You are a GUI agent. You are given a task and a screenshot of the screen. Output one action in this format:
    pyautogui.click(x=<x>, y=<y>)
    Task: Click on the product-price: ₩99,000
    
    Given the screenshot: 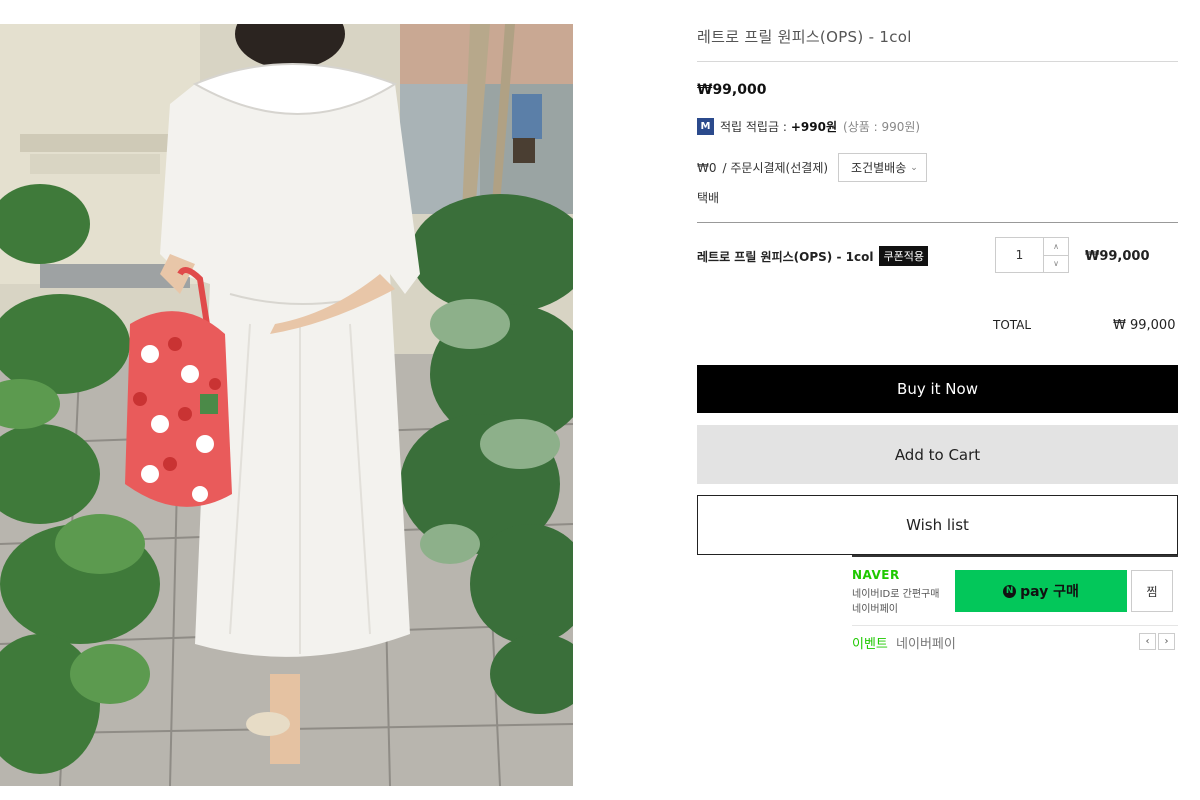 What is the action you would take?
    pyautogui.click(x=732, y=90)
    